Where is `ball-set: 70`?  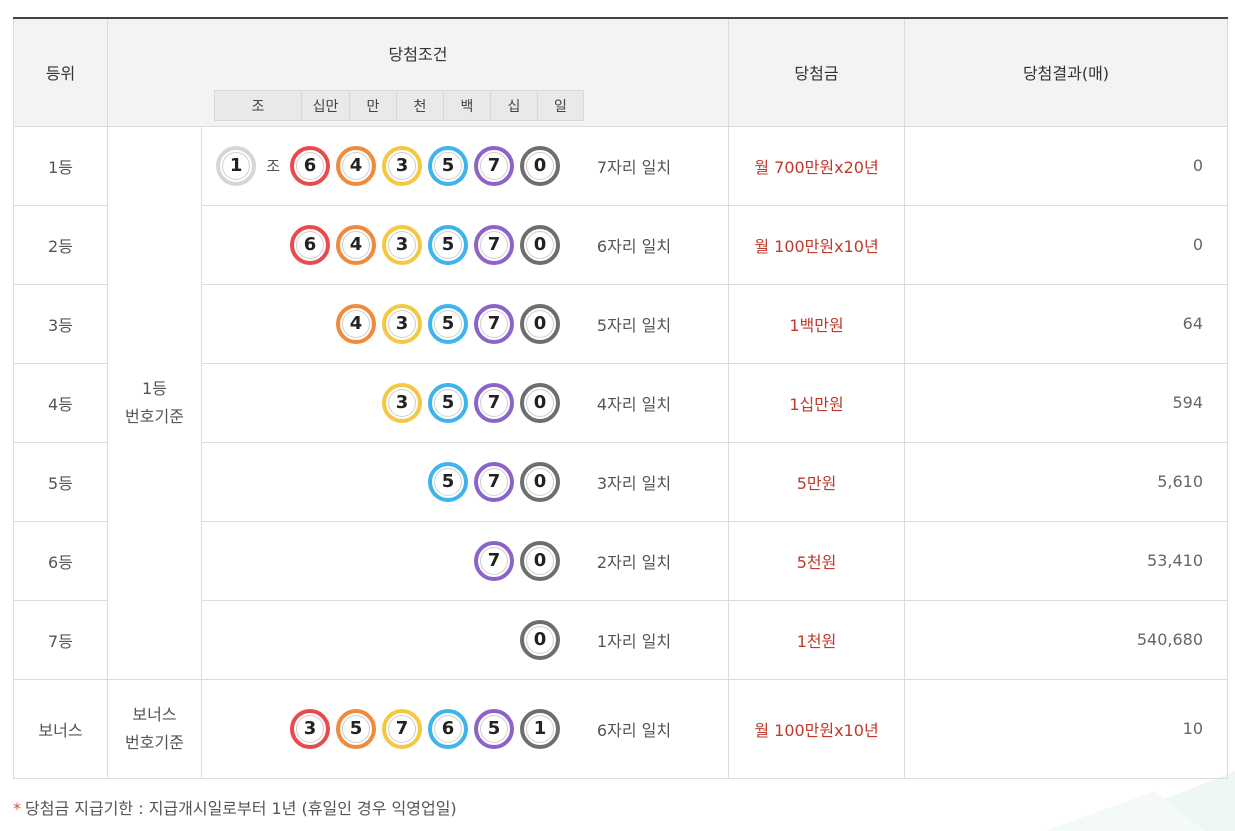
ball-set: 70 is located at coordinates (517, 560).